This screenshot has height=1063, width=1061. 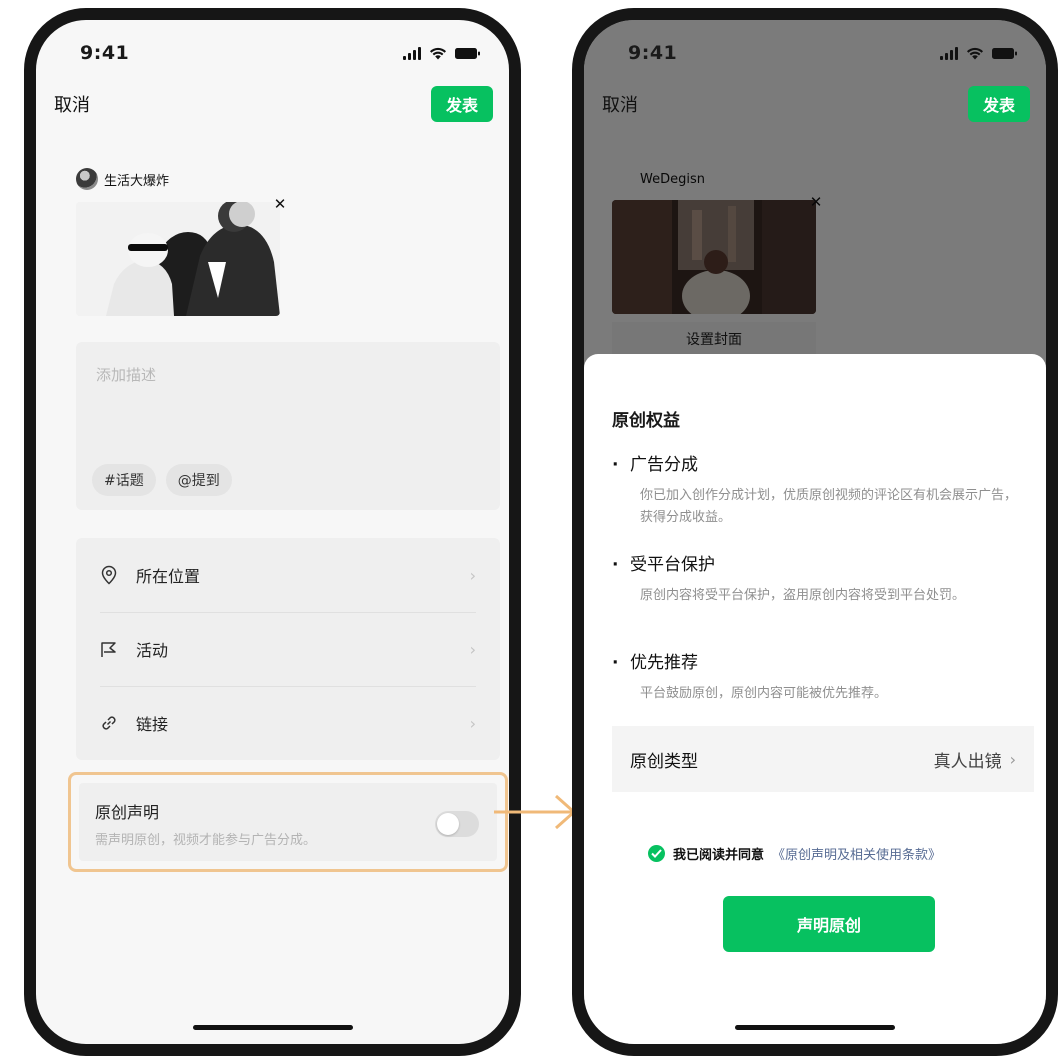 I want to click on remove-video-icon: ✕, so click(x=280, y=204).